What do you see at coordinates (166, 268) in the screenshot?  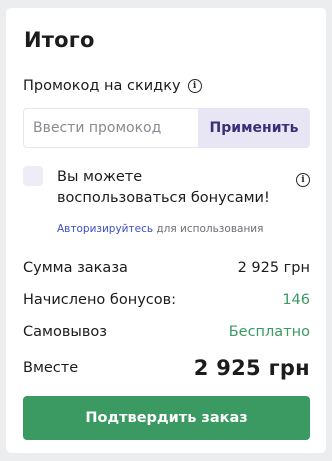 I see `order-sum-row: Сумма заказа 2 925 грн` at bounding box center [166, 268].